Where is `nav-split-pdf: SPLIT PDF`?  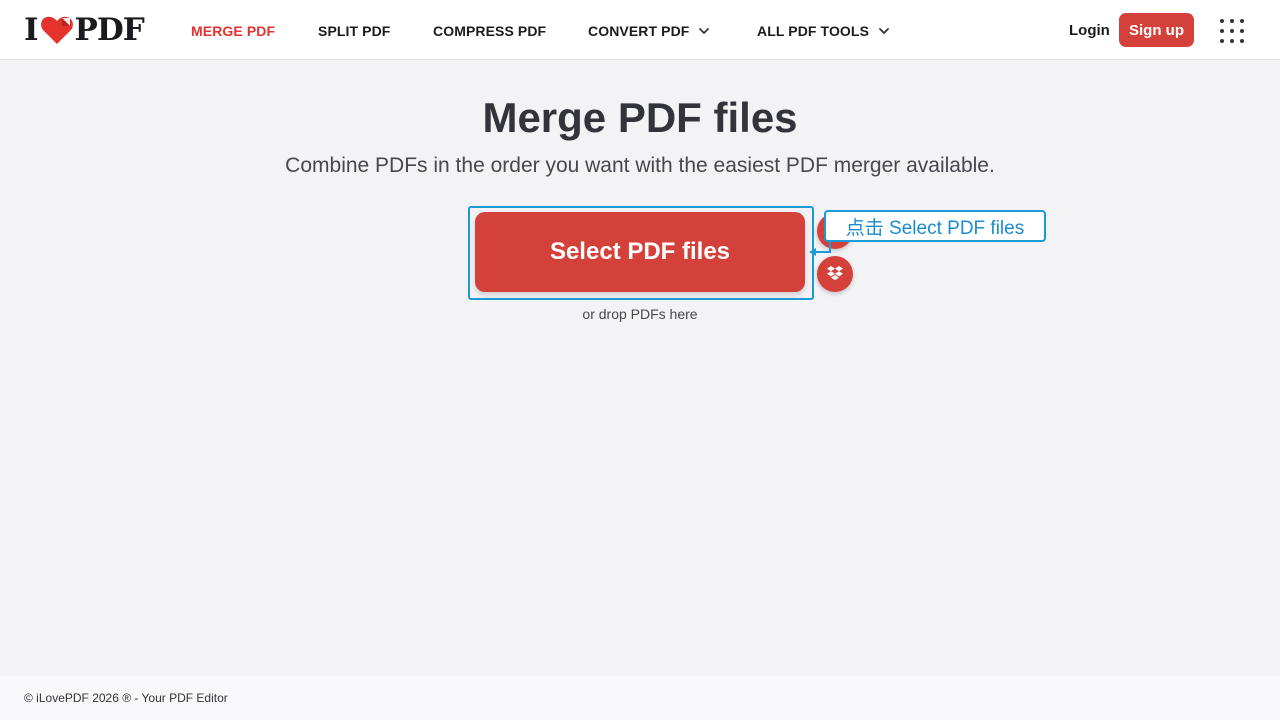 nav-split-pdf: SPLIT PDF is located at coordinates (354, 31).